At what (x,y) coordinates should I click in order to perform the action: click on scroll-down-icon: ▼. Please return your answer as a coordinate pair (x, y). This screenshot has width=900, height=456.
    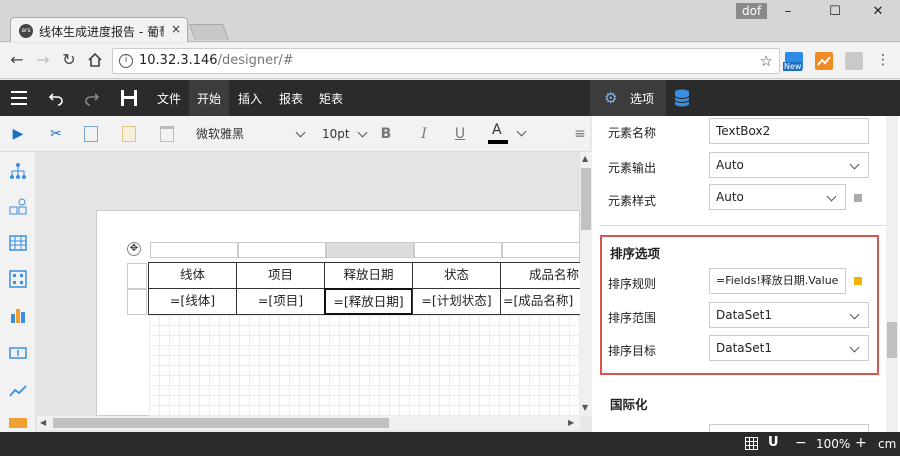
    Looking at the image, I should click on (585, 407).